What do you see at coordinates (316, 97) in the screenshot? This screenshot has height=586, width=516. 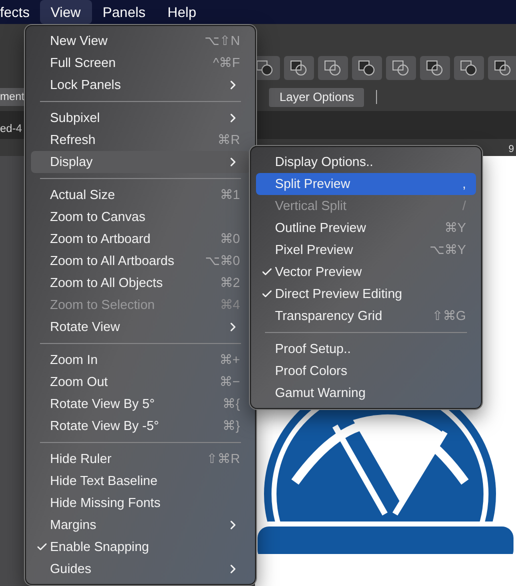 I see `layer-options-button: Layer Options` at bounding box center [316, 97].